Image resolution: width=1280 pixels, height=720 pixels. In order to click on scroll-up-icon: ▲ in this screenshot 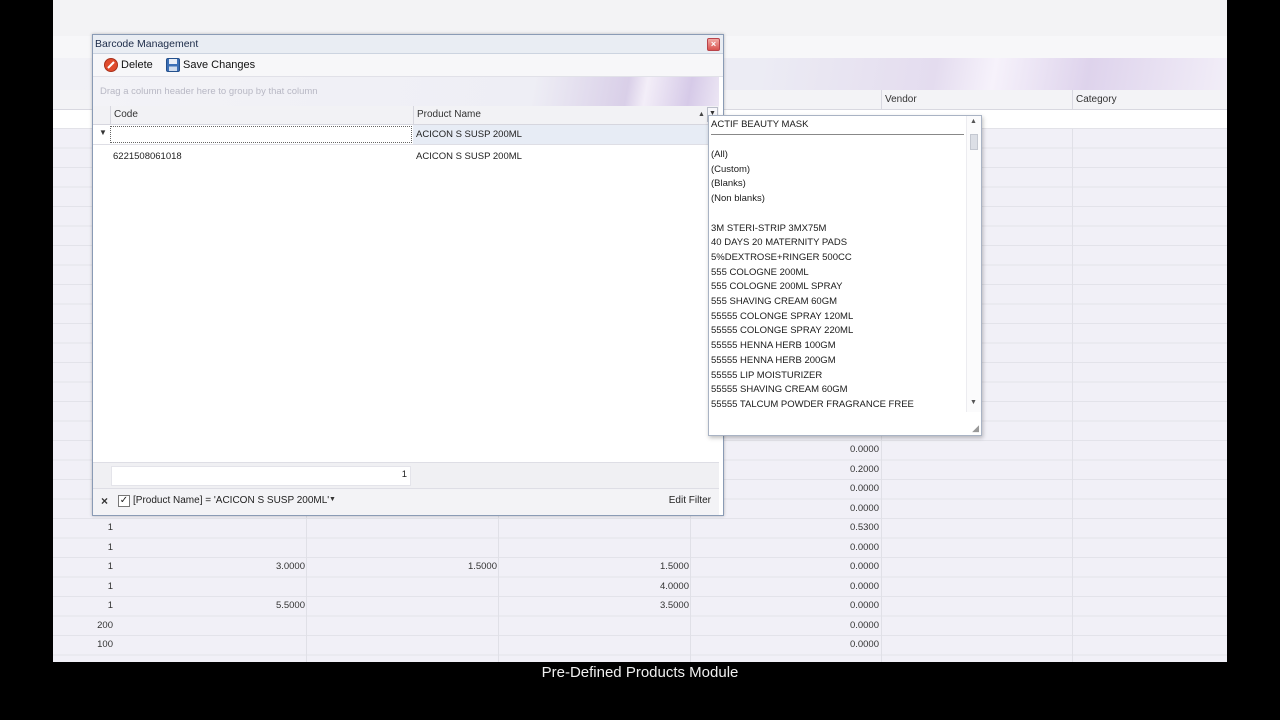, I will do `click(973, 121)`.